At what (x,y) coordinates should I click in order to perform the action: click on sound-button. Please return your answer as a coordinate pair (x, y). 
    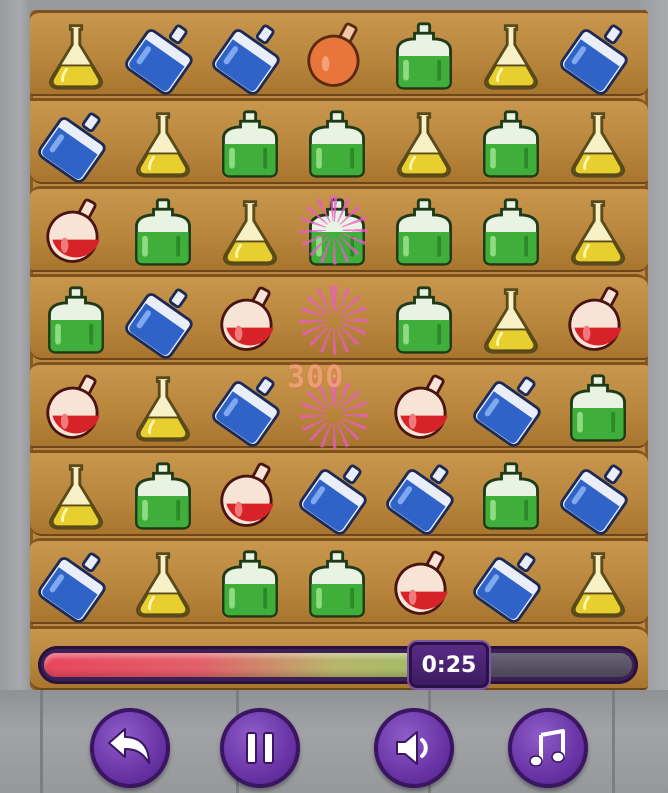
    Looking at the image, I should click on (414, 748).